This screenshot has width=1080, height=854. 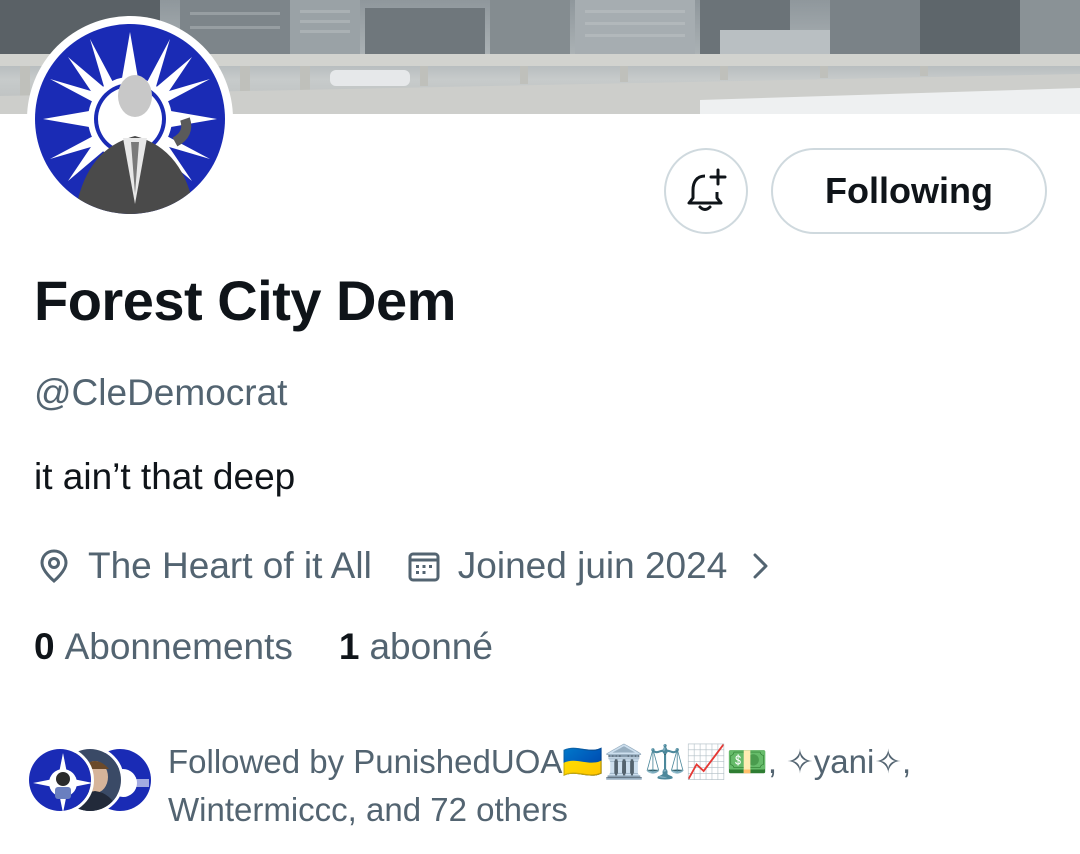 I want to click on profile-meta: The Heart of it All Joined juin 2024, so click(x=402, y=566).